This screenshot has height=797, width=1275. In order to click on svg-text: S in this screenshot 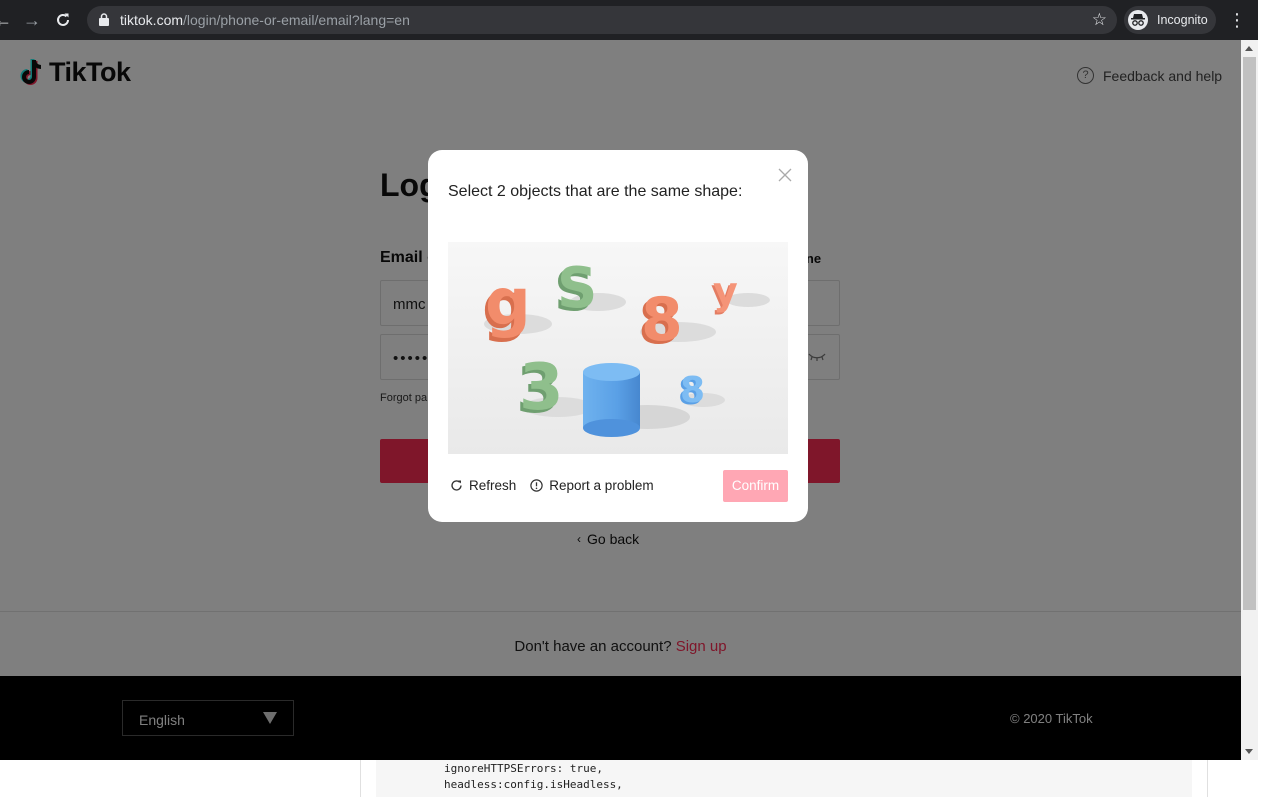, I will do `click(577, 288)`.